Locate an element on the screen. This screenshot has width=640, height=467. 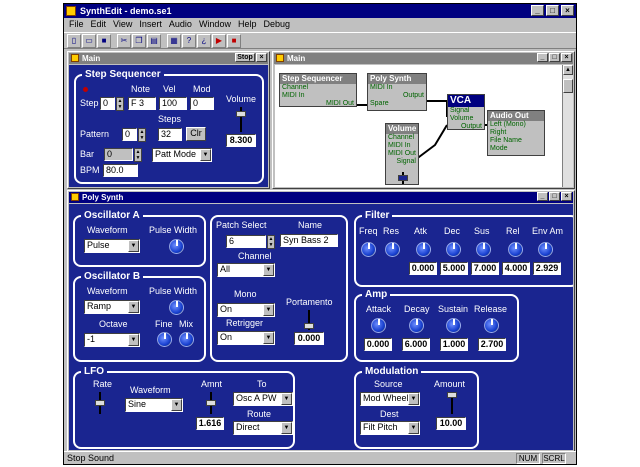
module-vca: VCA Signal Volume Output is located at coordinates (466, 112).